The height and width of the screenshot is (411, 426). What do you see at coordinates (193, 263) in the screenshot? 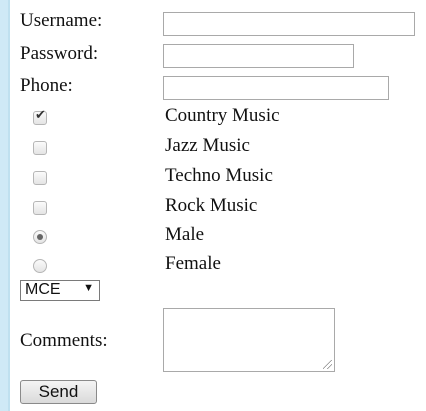
I see `radio-label-female: Female` at bounding box center [193, 263].